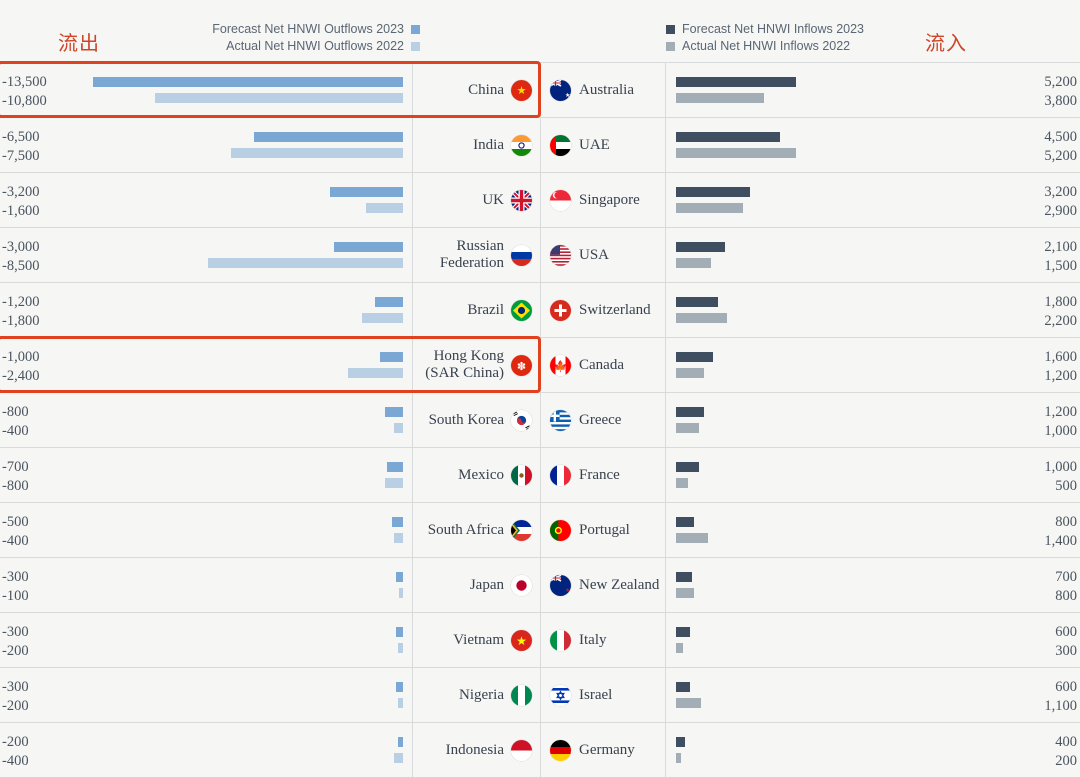 Image resolution: width=1080 pixels, height=777 pixels. Describe the element at coordinates (477, 255) in the screenshot. I see `outflow-country-cell: Russian Federation` at that location.